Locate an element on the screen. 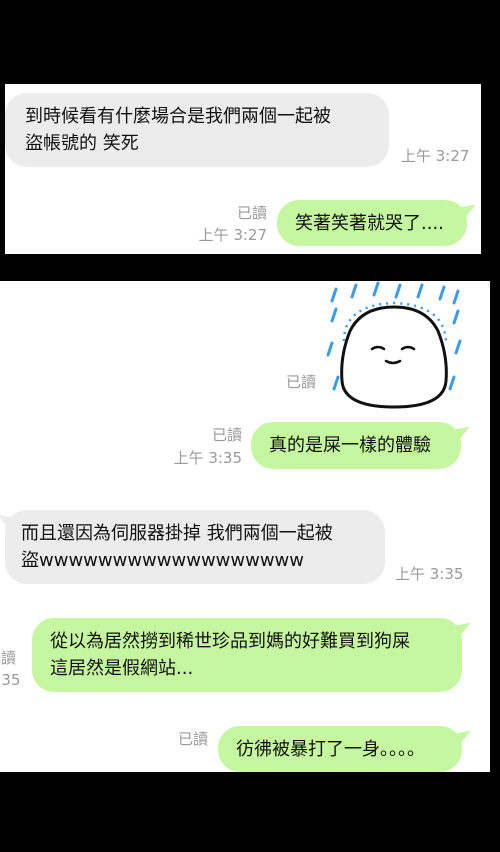 This screenshot has height=852, width=500. crying-in-rain-blob-sticker-icon is located at coordinates (394, 345).